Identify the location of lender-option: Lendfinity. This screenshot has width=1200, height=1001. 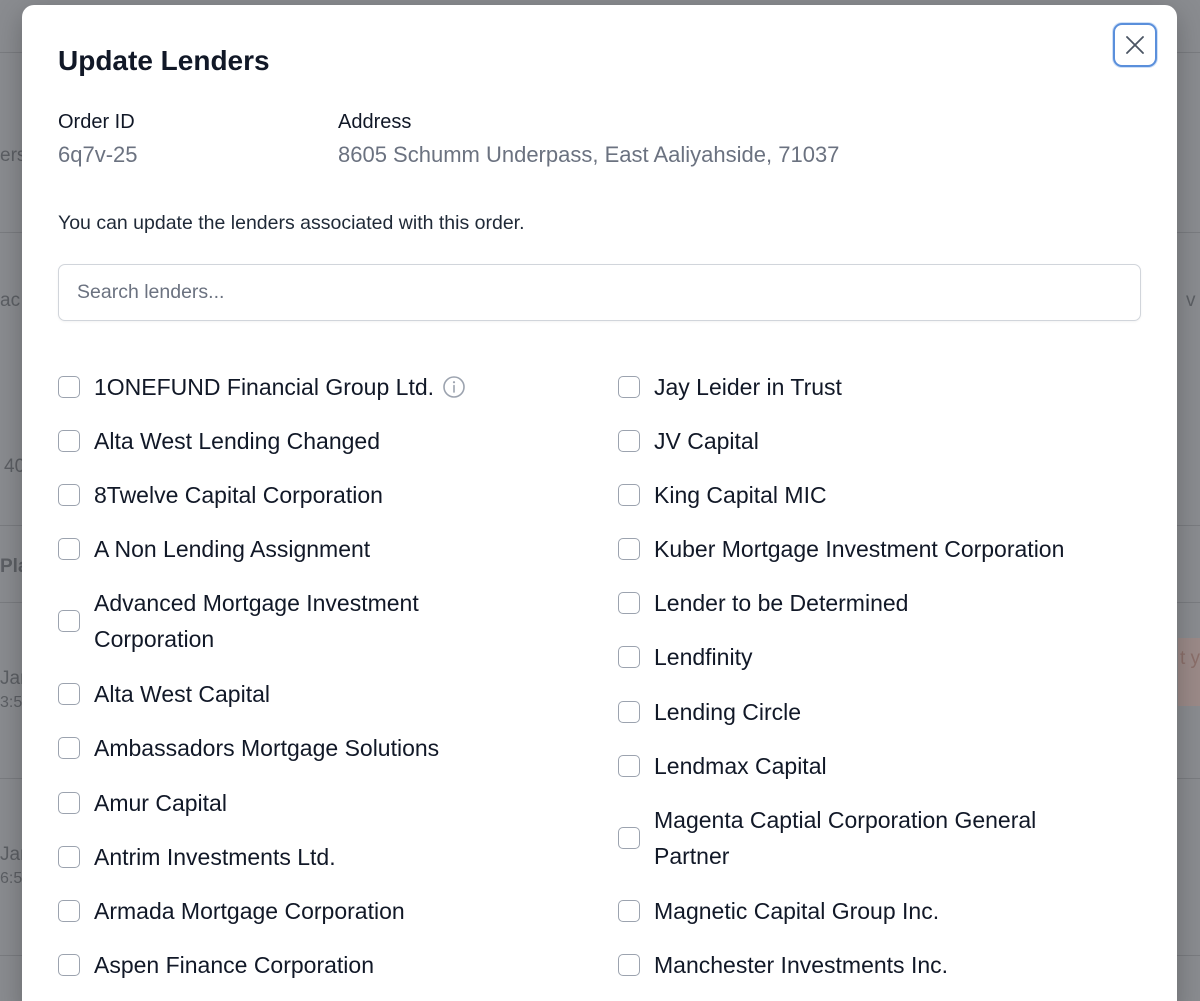
(685, 657).